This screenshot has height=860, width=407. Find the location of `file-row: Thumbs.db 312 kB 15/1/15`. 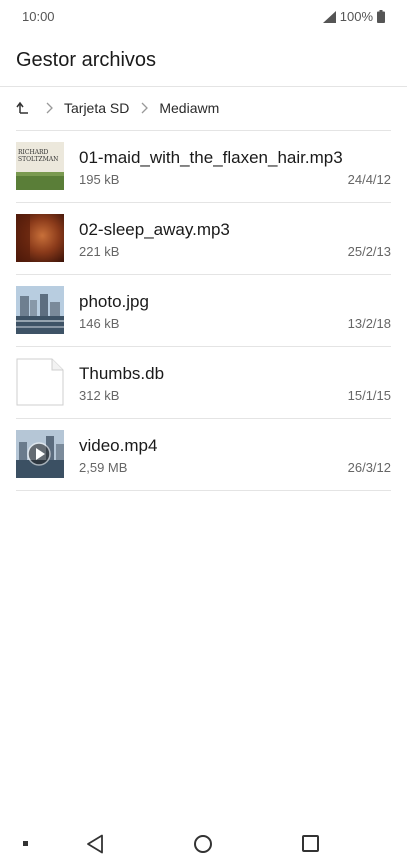

file-row: Thumbs.db 312 kB 15/1/15 is located at coordinates (203, 383).